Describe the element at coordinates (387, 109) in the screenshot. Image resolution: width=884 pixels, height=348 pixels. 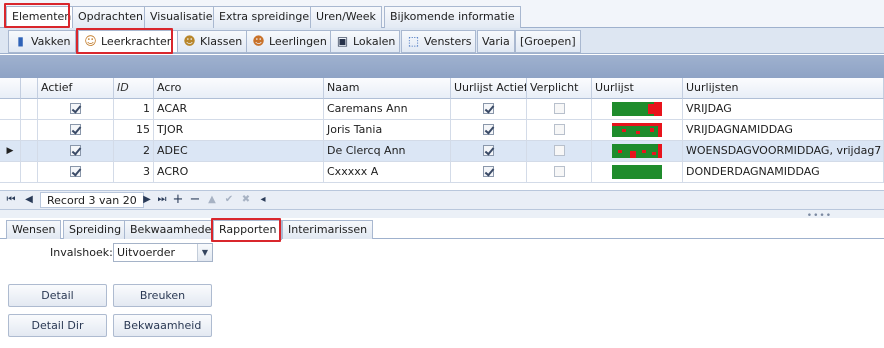
I see `naam-cell: Caremans Ann` at that location.